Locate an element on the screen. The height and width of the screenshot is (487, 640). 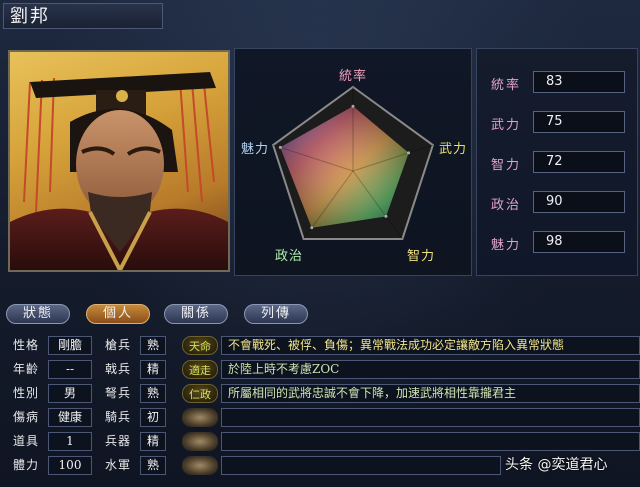
aptitude-label: 騎兵 is located at coordinates (117, 417).